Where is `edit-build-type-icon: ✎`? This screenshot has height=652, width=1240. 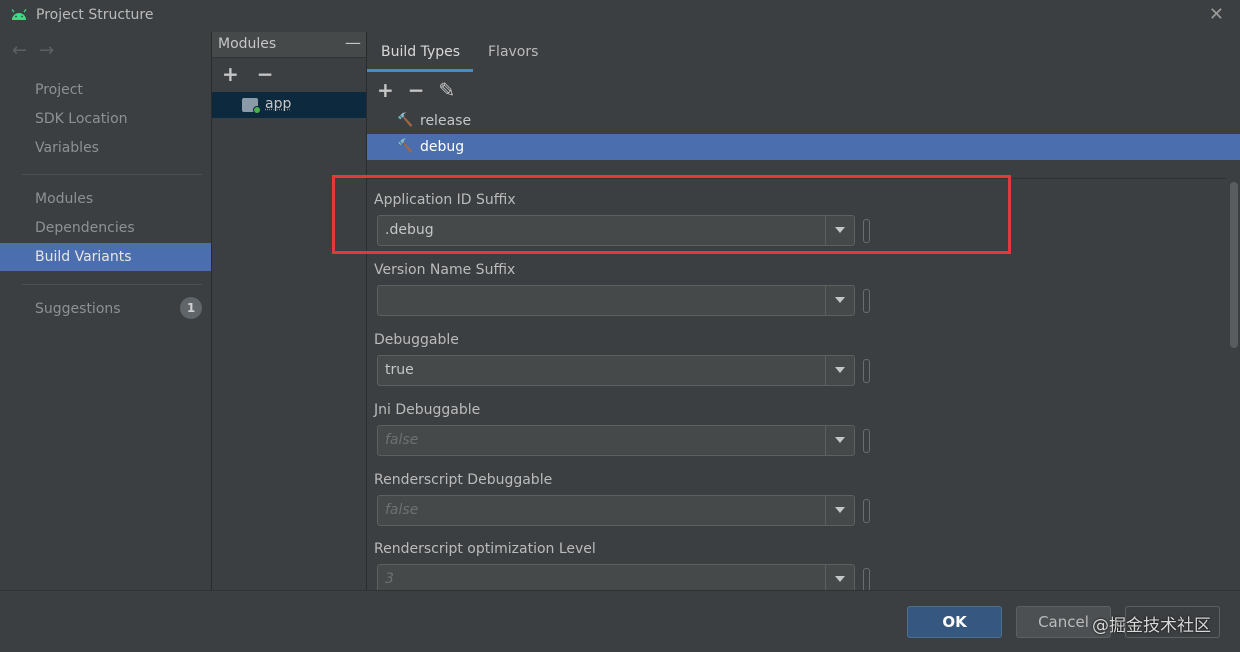 edit-build-type-icon: ✎ is located at coordinates (447, 90).